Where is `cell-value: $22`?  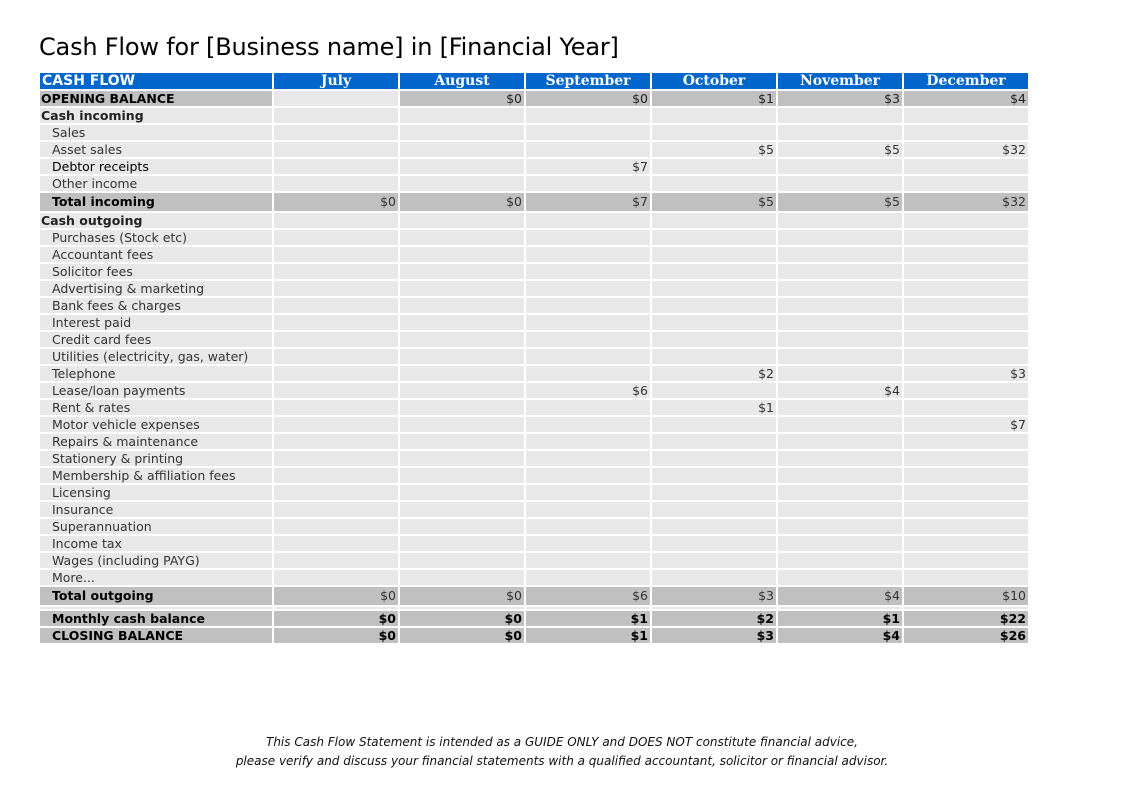 cell-value: $22 is located at coordinates (966, 618).